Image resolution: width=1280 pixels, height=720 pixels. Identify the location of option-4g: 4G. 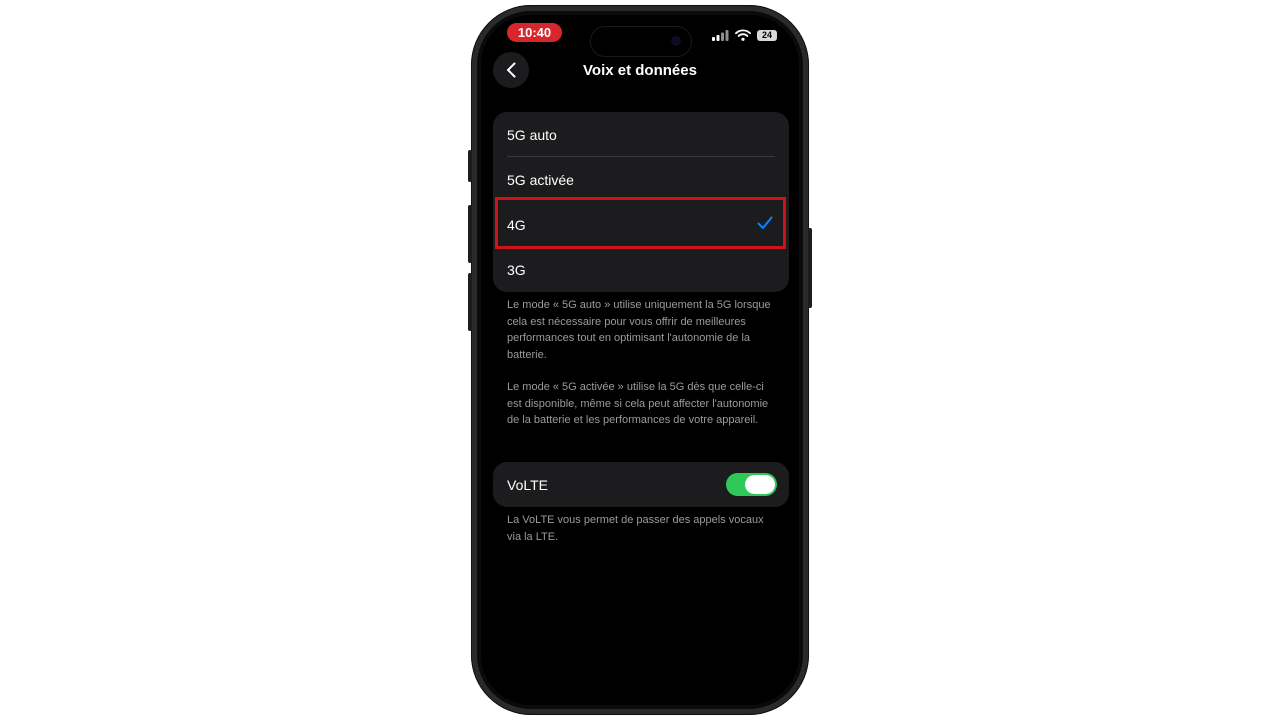
(641, 224).